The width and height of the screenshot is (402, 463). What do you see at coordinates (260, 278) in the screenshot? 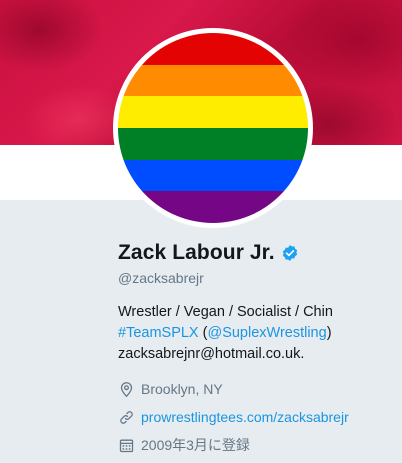
I see `screen-name: @zacksabrejr` at bounding box center [260, 278].